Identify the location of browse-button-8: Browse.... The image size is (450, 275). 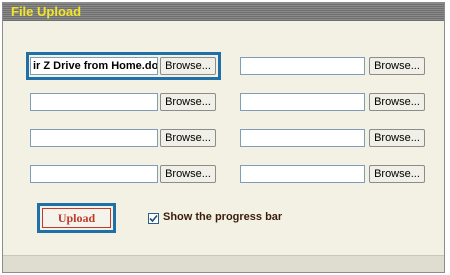
(397, 174).